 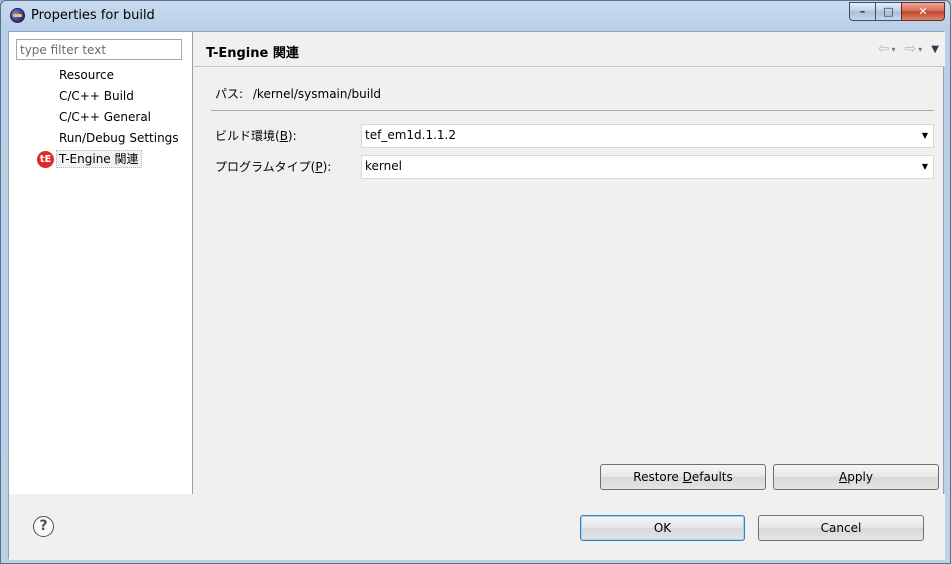 What do you see at coordinates (96, 96) in the screenshot?
I see `tree-item-label: C/C++ Build` at bounding box center [96, 96].